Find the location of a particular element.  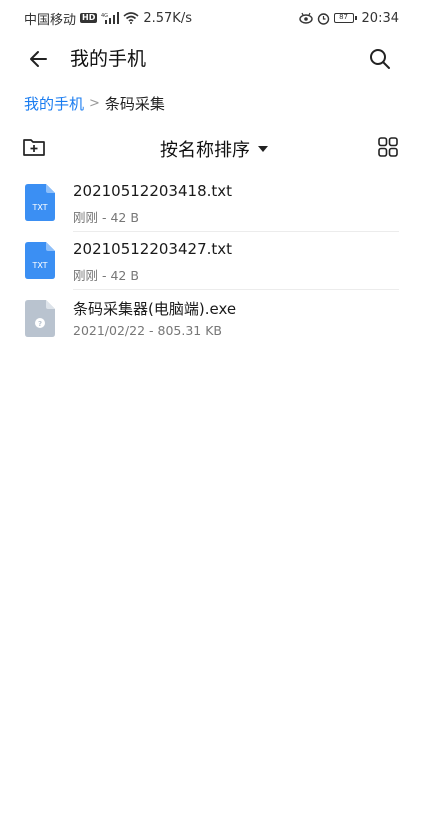

sort-label: 按名称排序 is located at coordinates (205, 150).